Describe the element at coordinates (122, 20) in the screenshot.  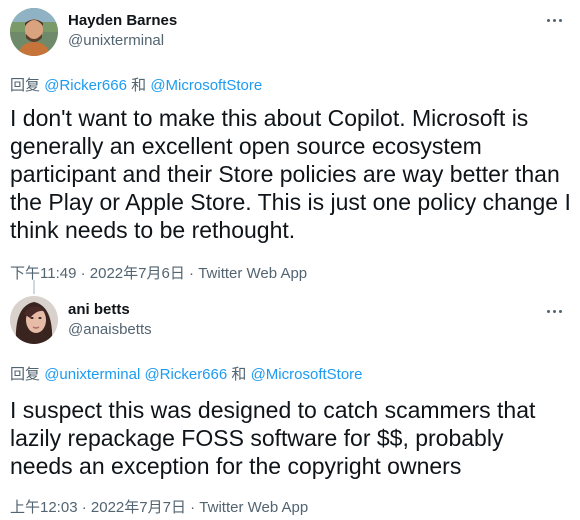
I see `author-name: Hayden Barnes` at that location.